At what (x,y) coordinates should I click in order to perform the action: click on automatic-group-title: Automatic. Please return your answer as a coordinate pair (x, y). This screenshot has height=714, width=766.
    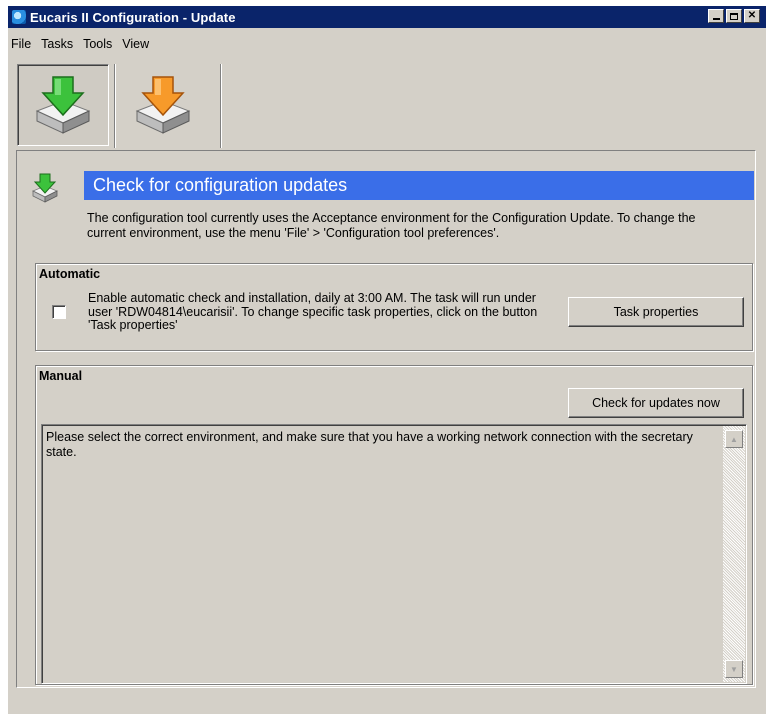
    Looking at the image, I should click on (70, 274).